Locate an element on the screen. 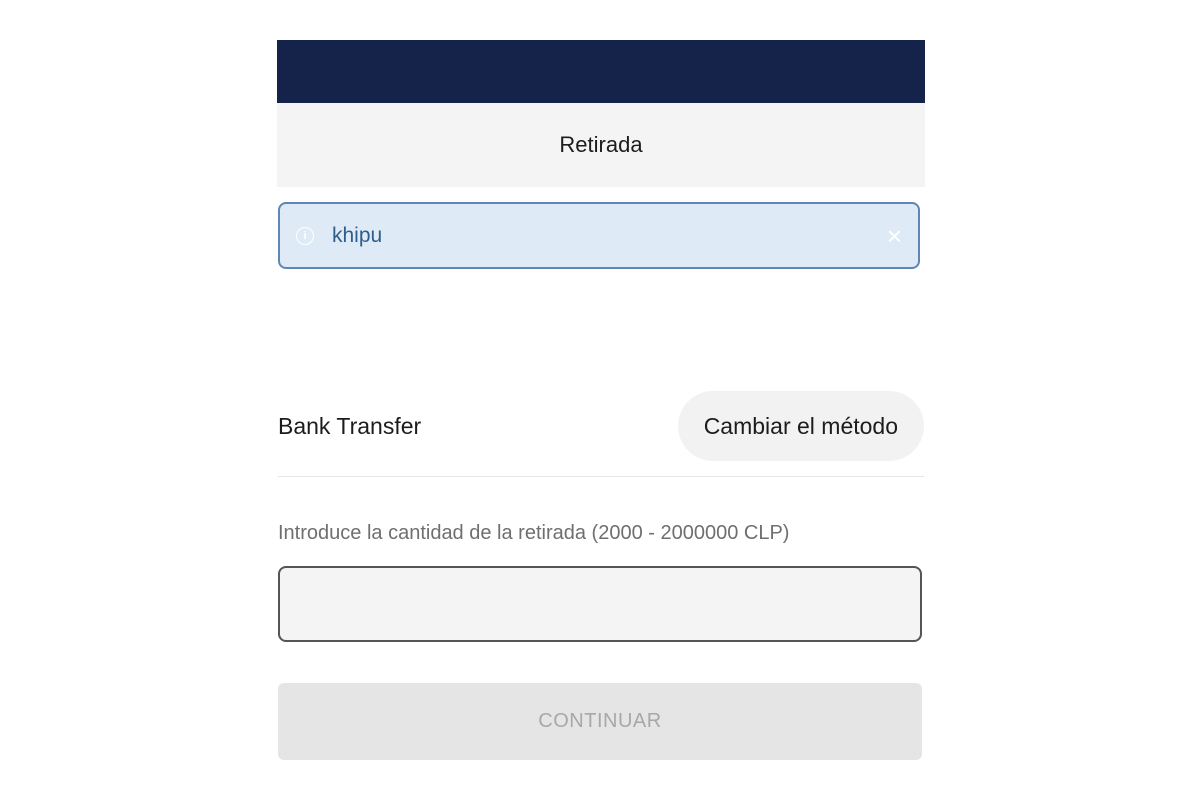 Image resolution: width=1200 pixels, height=800 pixels. close-icon: × is located at coordinates (894, 236).